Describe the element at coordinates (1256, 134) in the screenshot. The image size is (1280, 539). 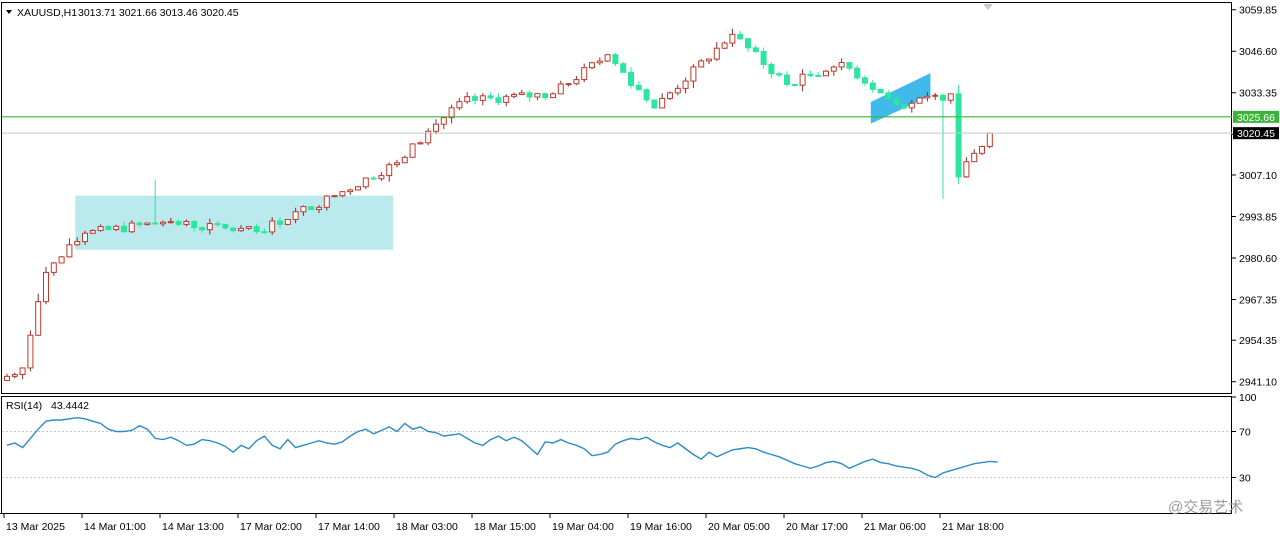
I see `current-price-label: 3020.45` at that location.